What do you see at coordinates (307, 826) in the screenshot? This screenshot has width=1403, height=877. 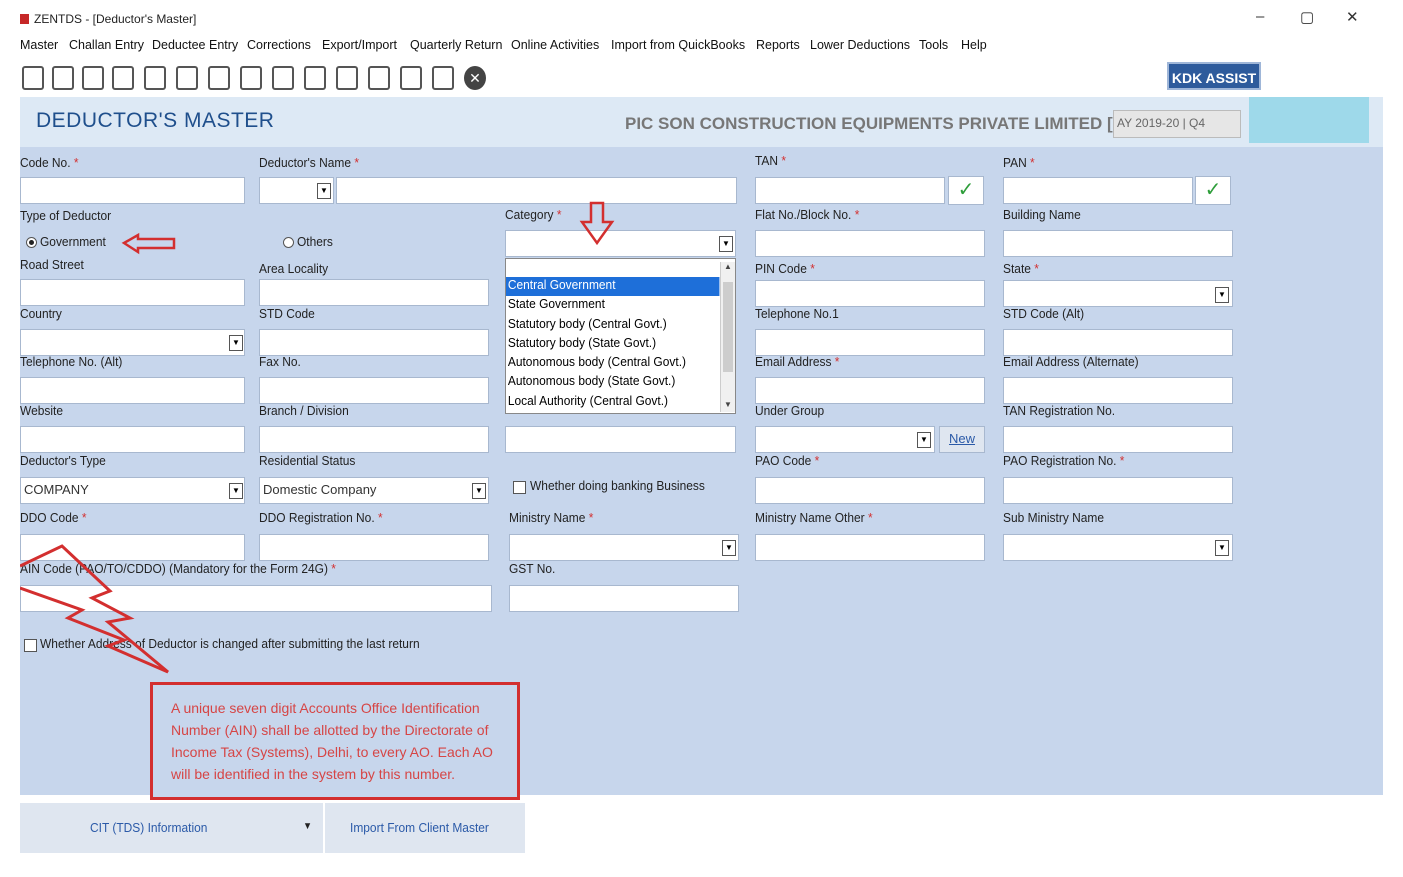 I see `chevron-down-icon: ▼` at bounding box center [307, 826].